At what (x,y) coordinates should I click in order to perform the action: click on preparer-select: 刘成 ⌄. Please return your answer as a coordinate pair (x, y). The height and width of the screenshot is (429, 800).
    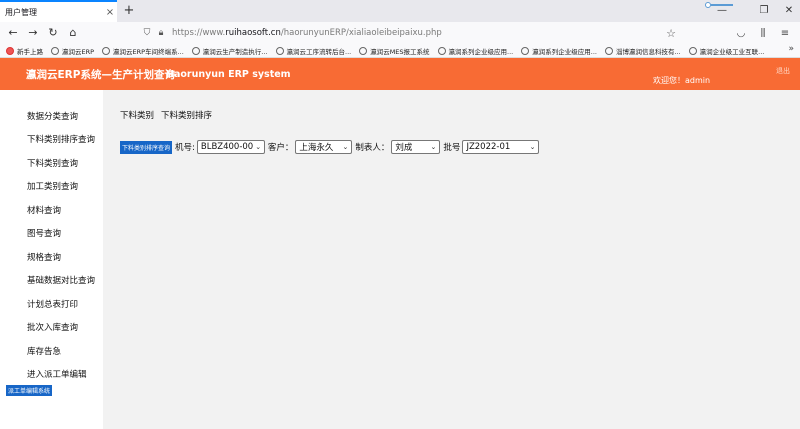
    Looking at the image, I should click on (416, 147).